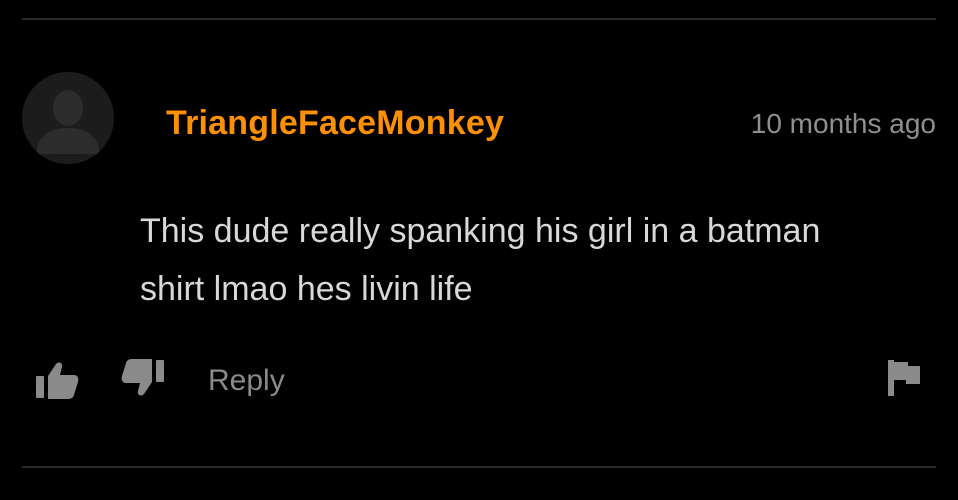  Describe the element at coordinates (843, 123) in the screenshot. I see `comment-timestamp: 10 months ago` at that location.